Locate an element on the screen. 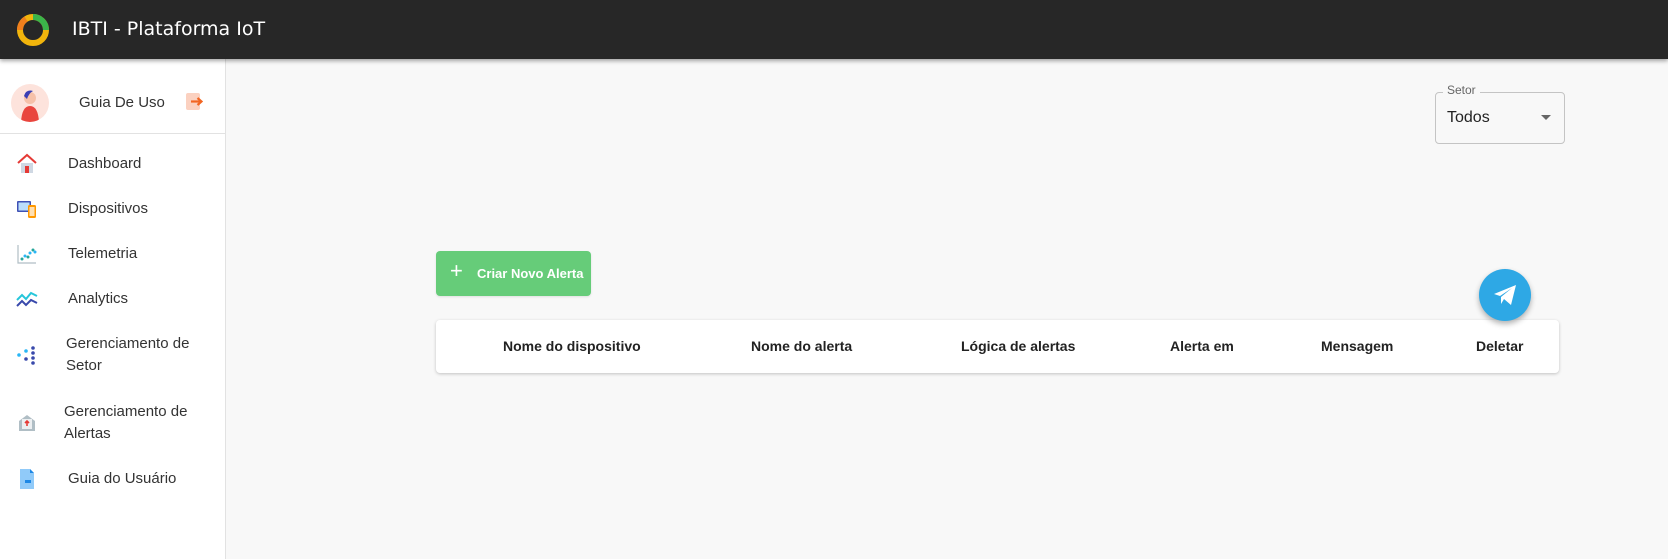 This screenshot has height=559, width=1668. home-icon is located at coordinates (27, 163).